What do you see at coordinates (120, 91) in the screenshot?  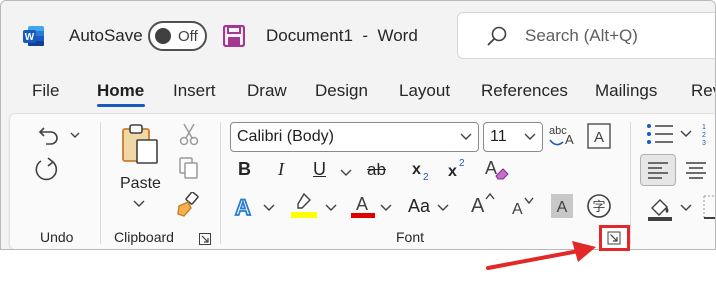 I see `tab-home: Home` at bounding box center [120, 91].